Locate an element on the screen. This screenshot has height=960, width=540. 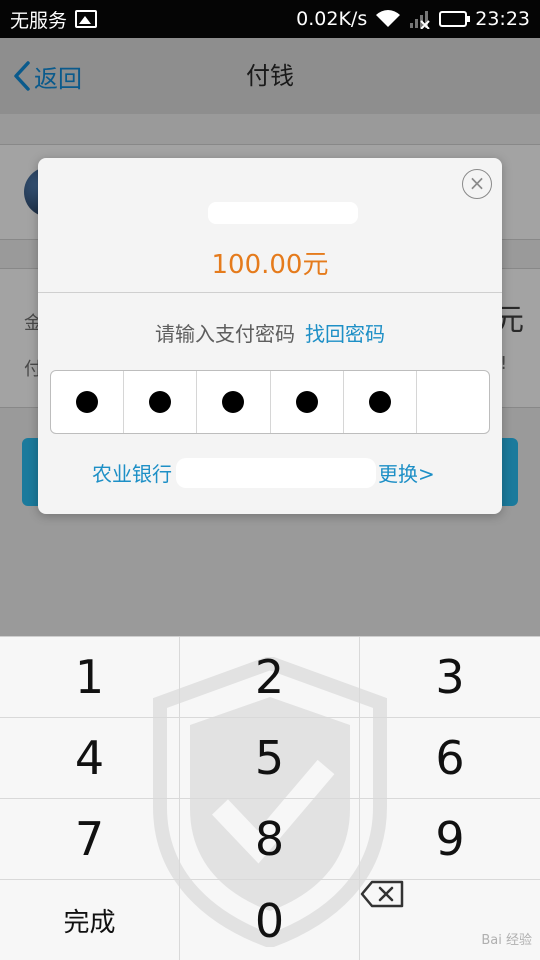
close-icon: × is located at coordinates (477, 183).